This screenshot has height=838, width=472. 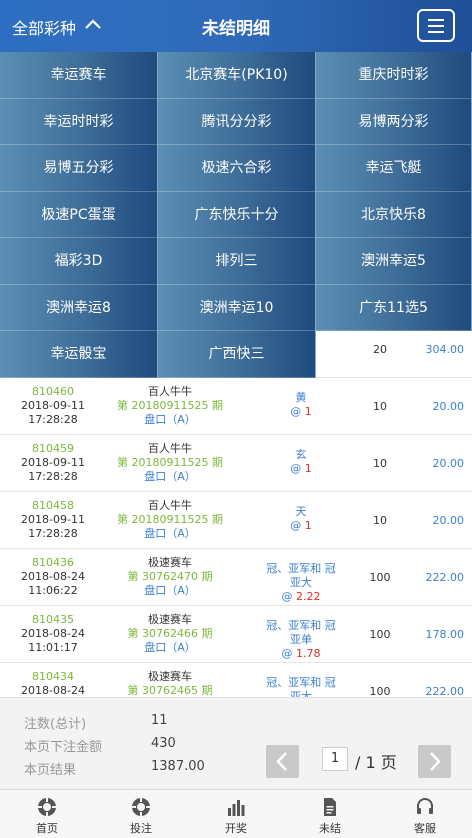 What do you see at coordinates (394, 214) in the screenshot?
I see `lottery-menu-item: 北京快乐8` at bounding box center [394, 214].